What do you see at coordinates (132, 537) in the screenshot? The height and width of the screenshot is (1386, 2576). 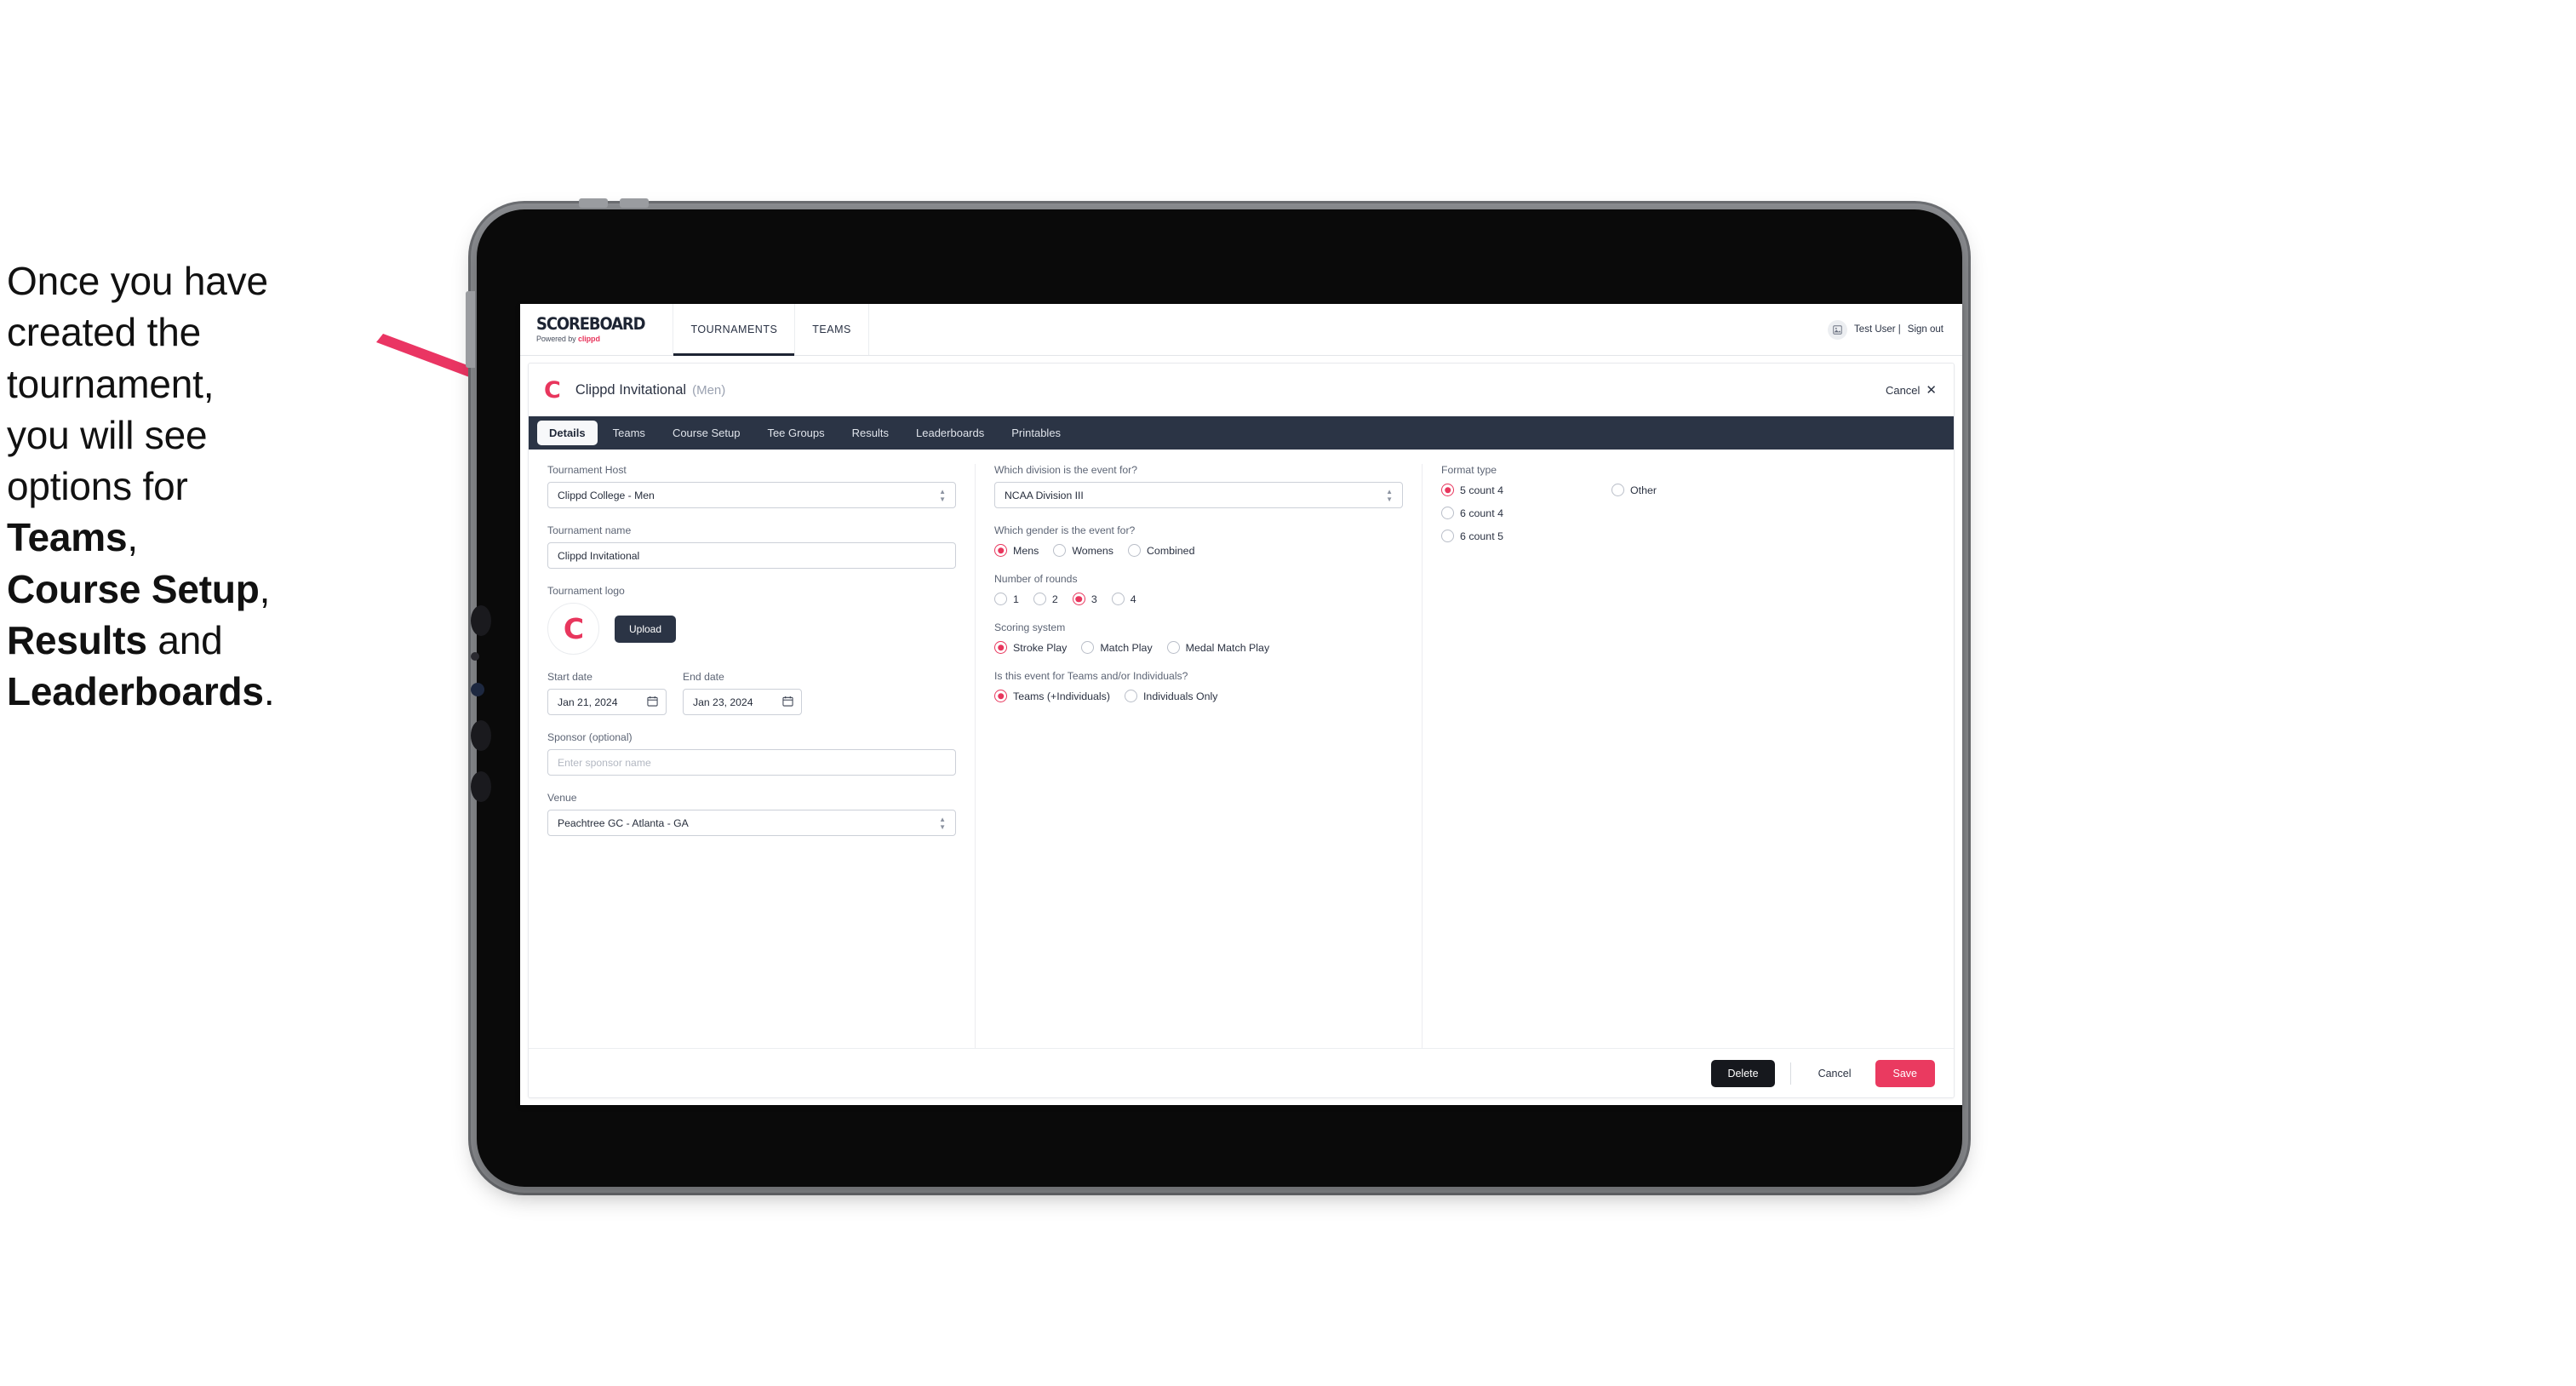 I see `annotation-comma-1: ,` at bounding box center [132, 537].